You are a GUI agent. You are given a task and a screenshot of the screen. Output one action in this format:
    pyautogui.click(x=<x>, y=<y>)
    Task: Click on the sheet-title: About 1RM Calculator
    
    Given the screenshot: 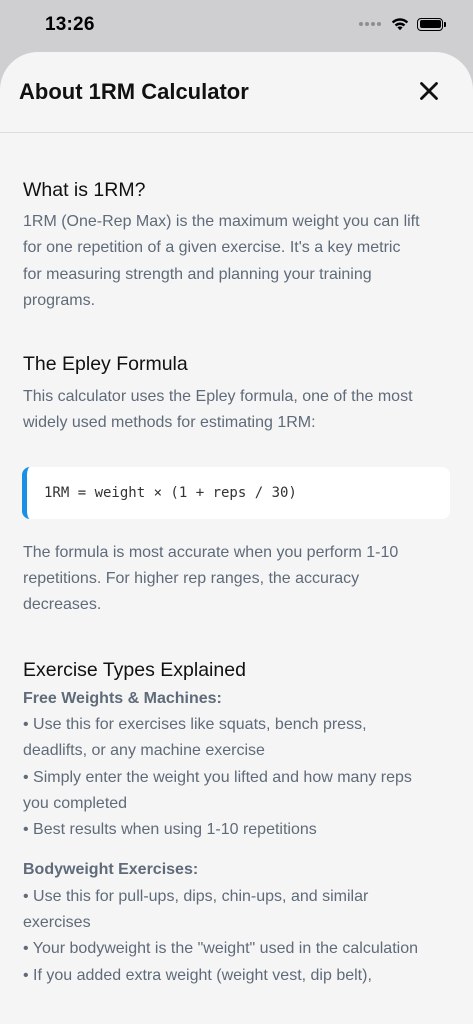 What is the action you would take?
    pyautogui.click(x=134, y=91)
    